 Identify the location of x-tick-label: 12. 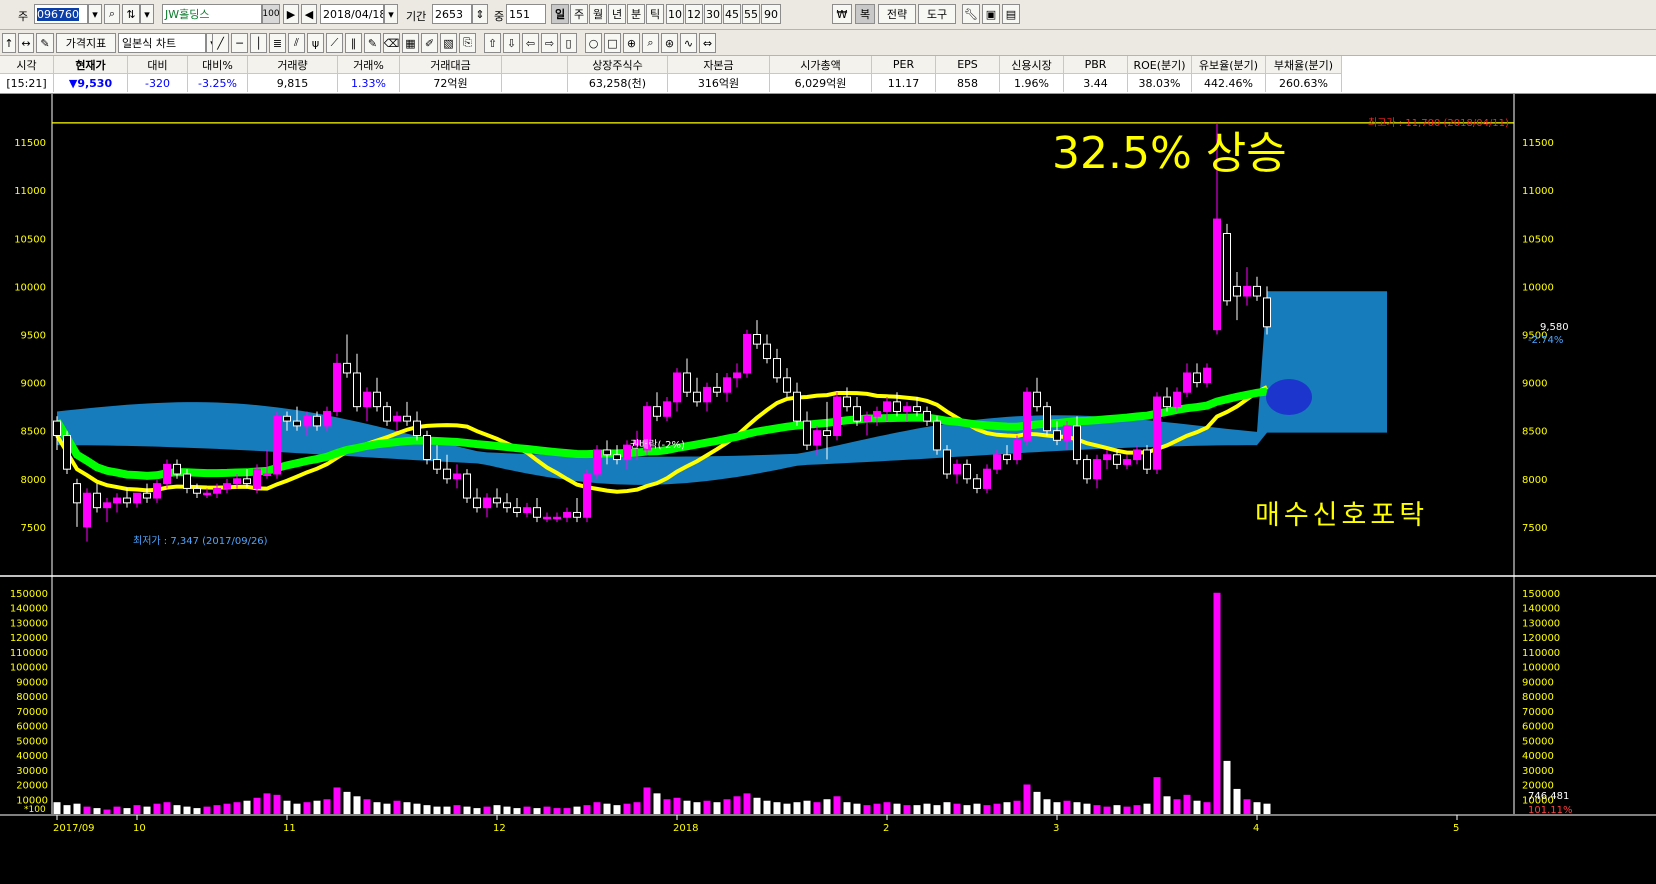
(499, 828).